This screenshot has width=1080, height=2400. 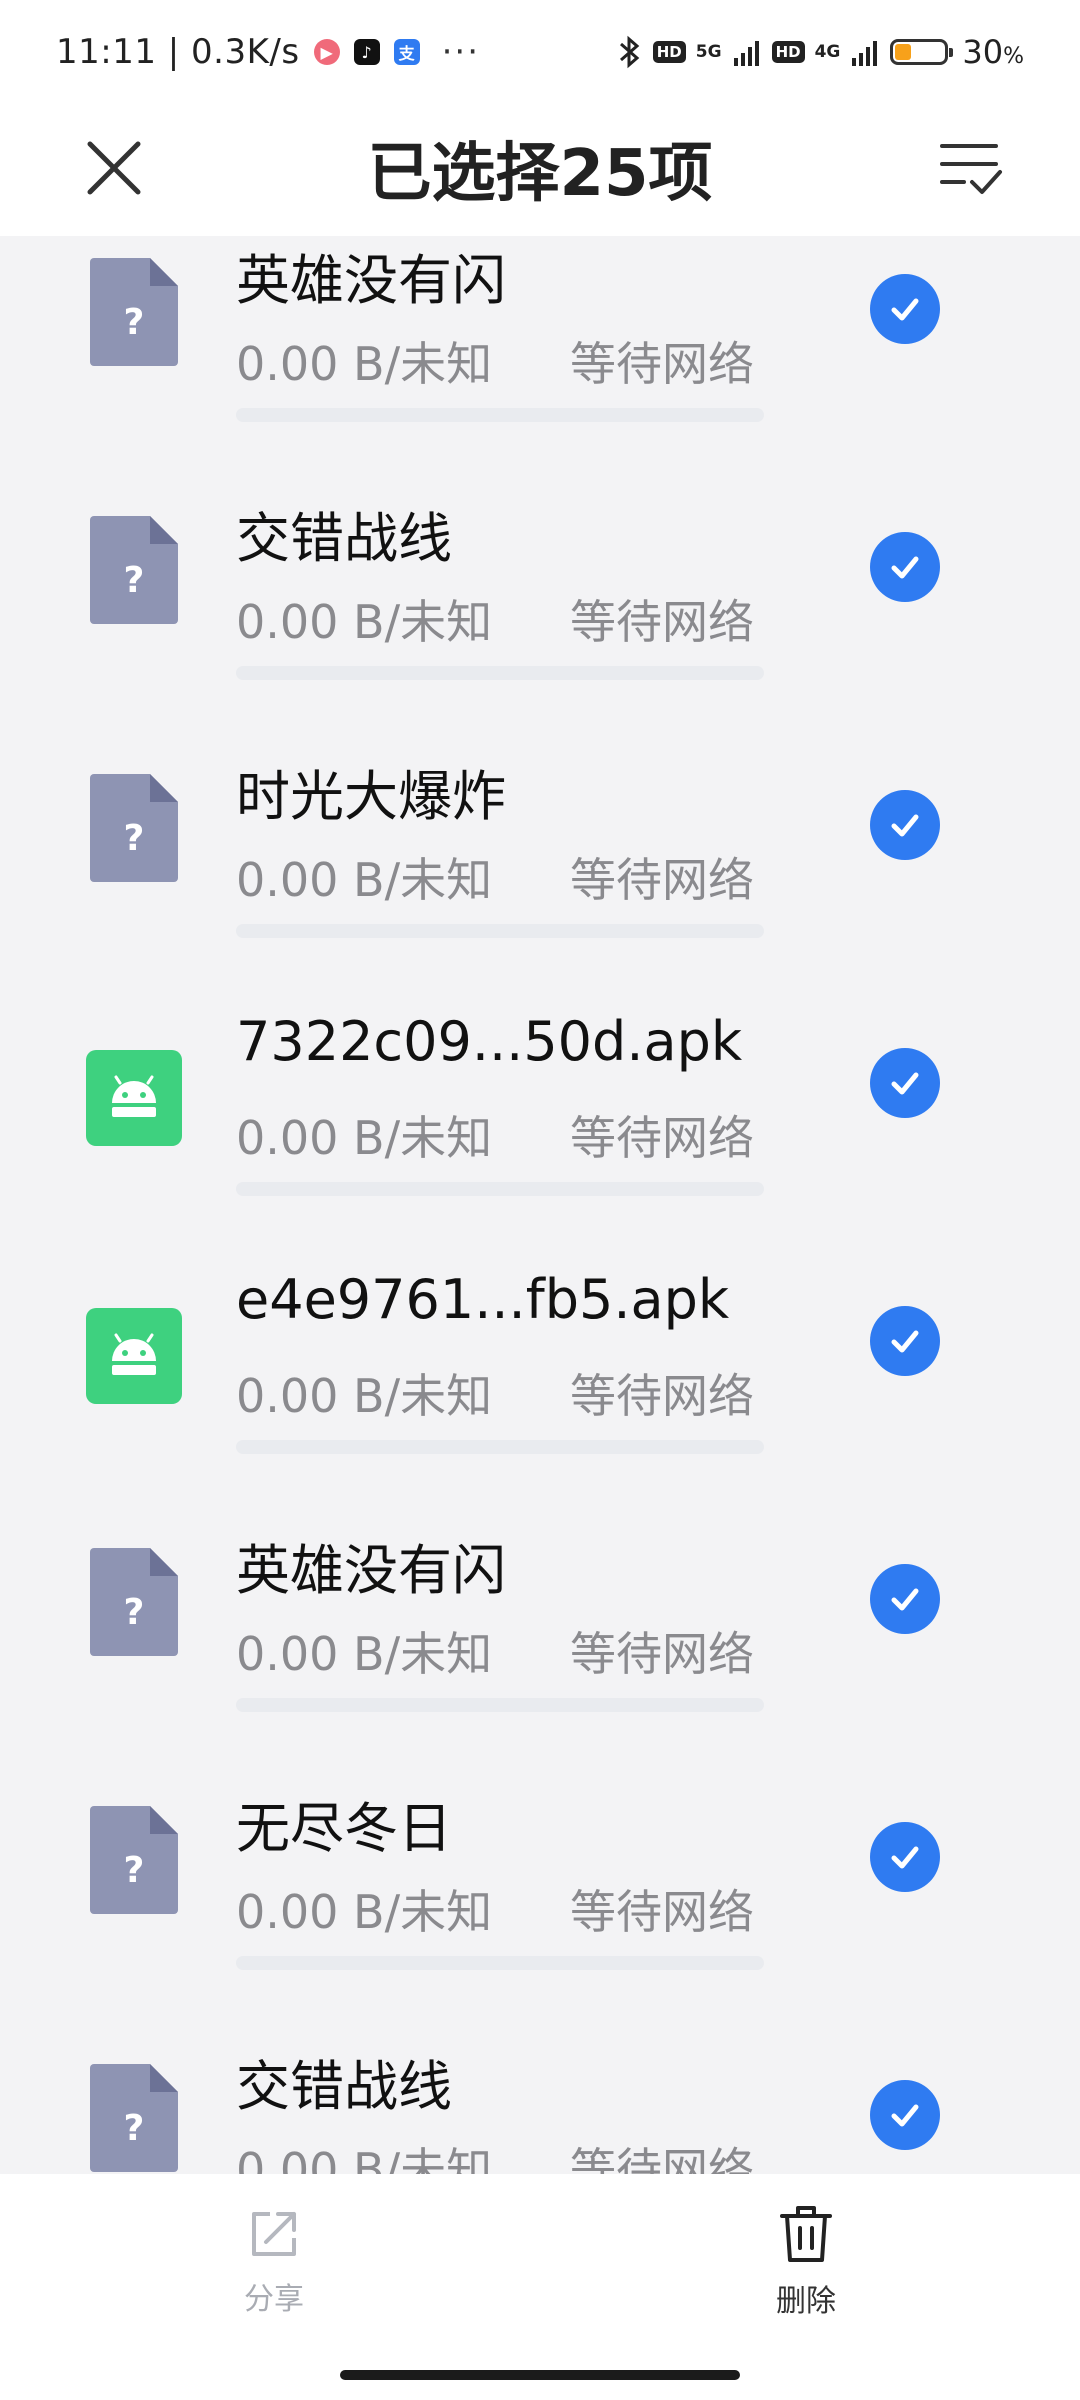 What do you see at coordinates (483, 1299) in the screenshot?
I see `file-name: e4e9761...fb5.apk` at bounding box center [483, 1299].